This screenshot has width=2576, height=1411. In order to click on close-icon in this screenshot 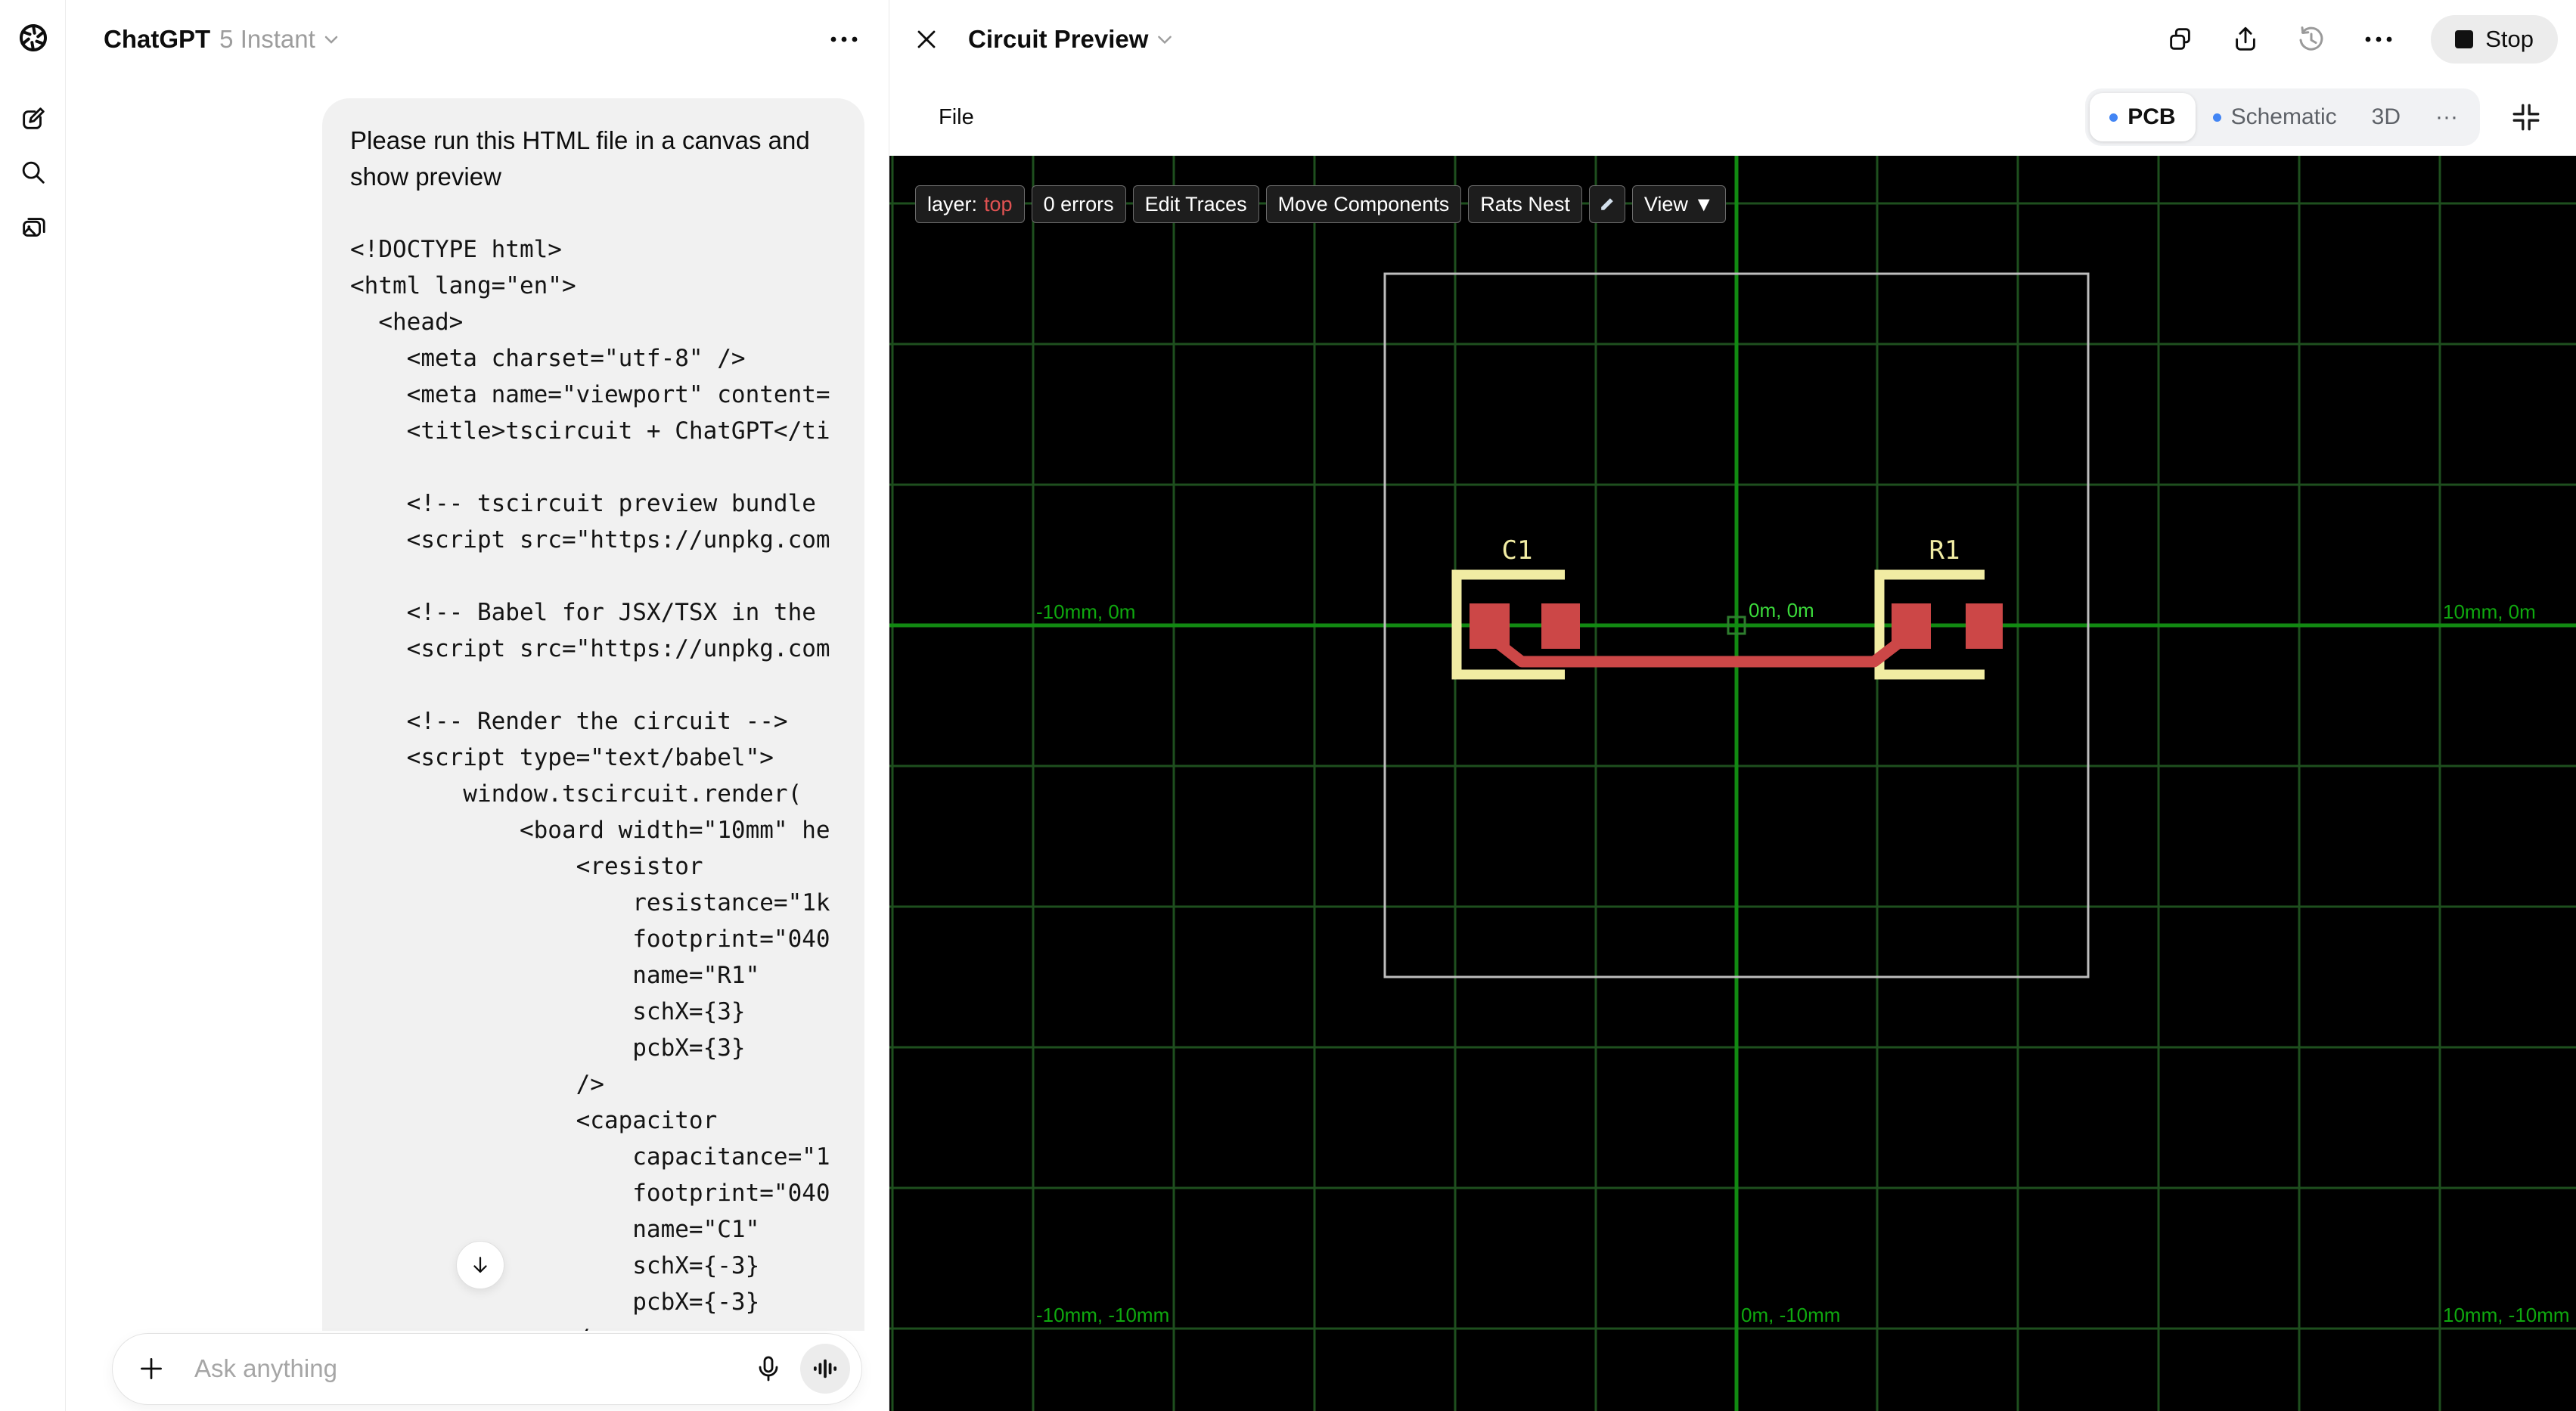, I will do `click(926, 39)`.